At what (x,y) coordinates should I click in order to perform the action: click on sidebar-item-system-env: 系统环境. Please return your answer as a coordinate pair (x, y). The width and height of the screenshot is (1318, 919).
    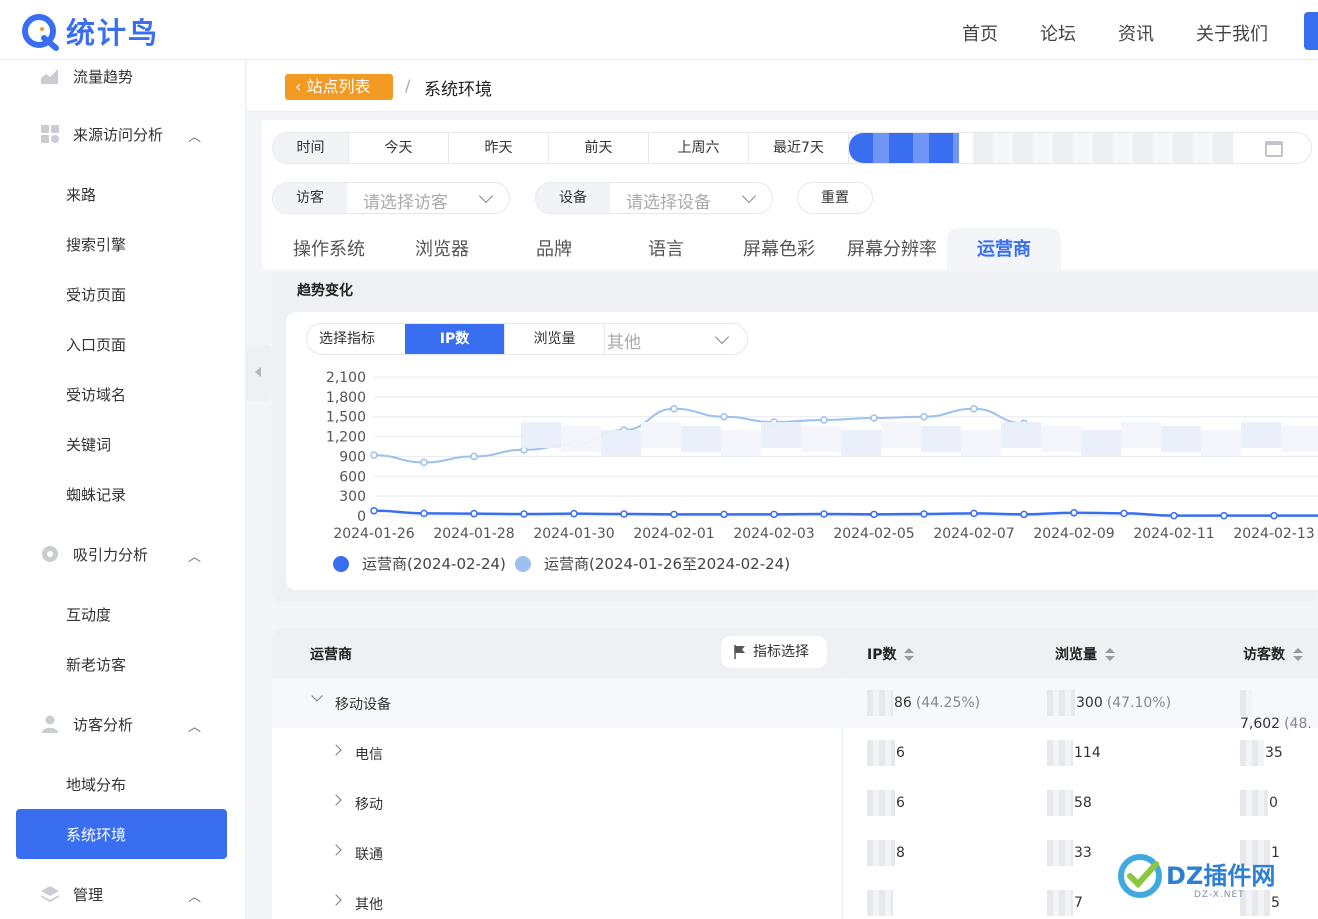
    Looking at the image, I should click on (121, 834).